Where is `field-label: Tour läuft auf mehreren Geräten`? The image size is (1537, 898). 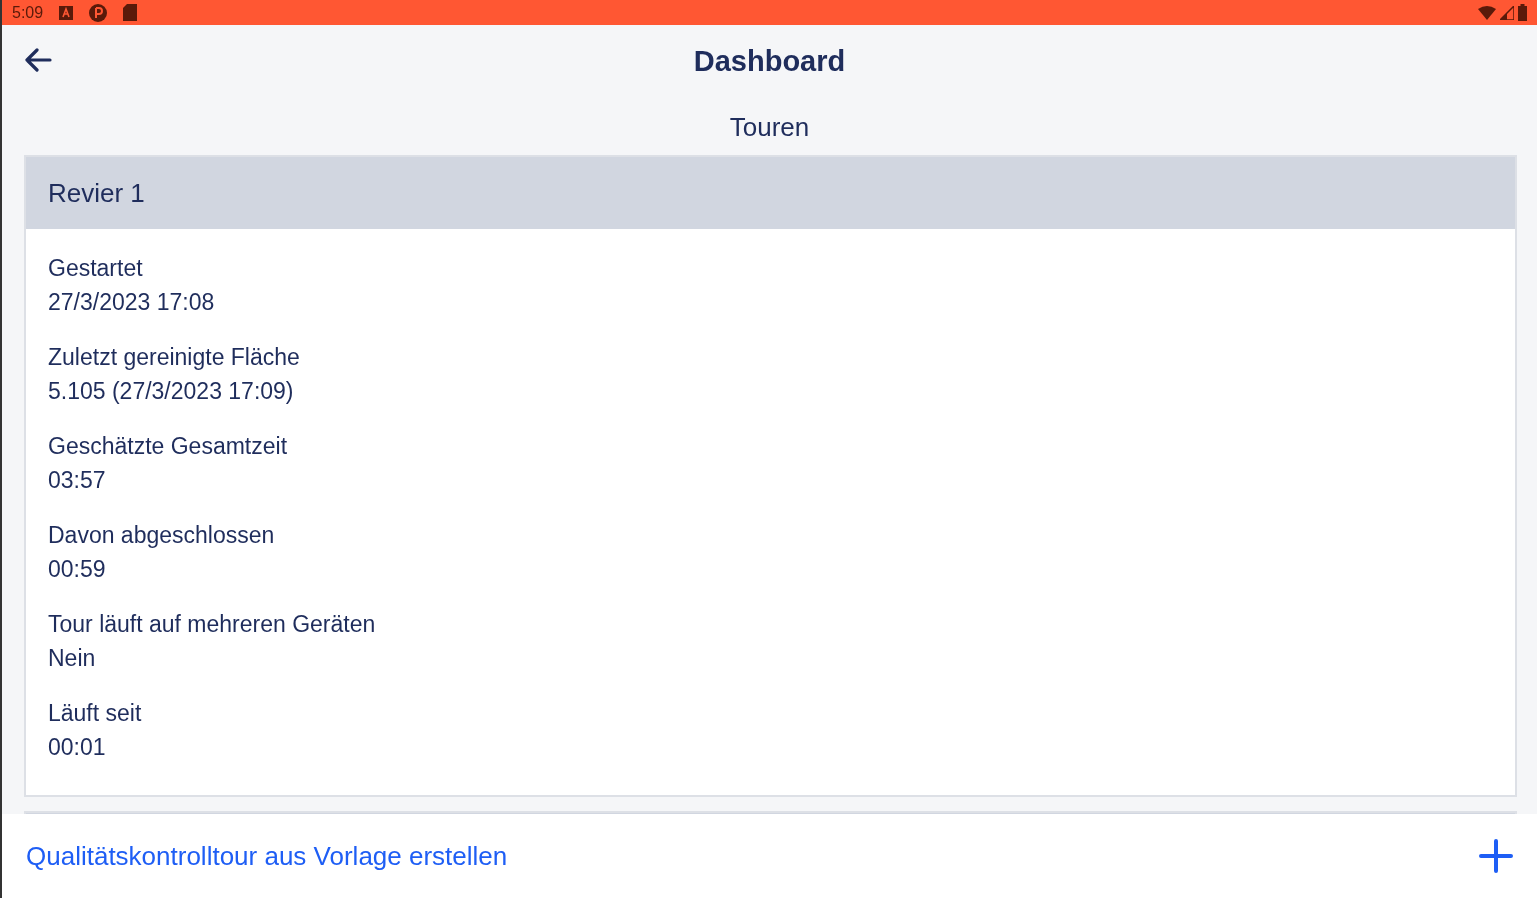 field-label: Tour läuft auf mehreren Geräten is located at coordinates (212, 624).